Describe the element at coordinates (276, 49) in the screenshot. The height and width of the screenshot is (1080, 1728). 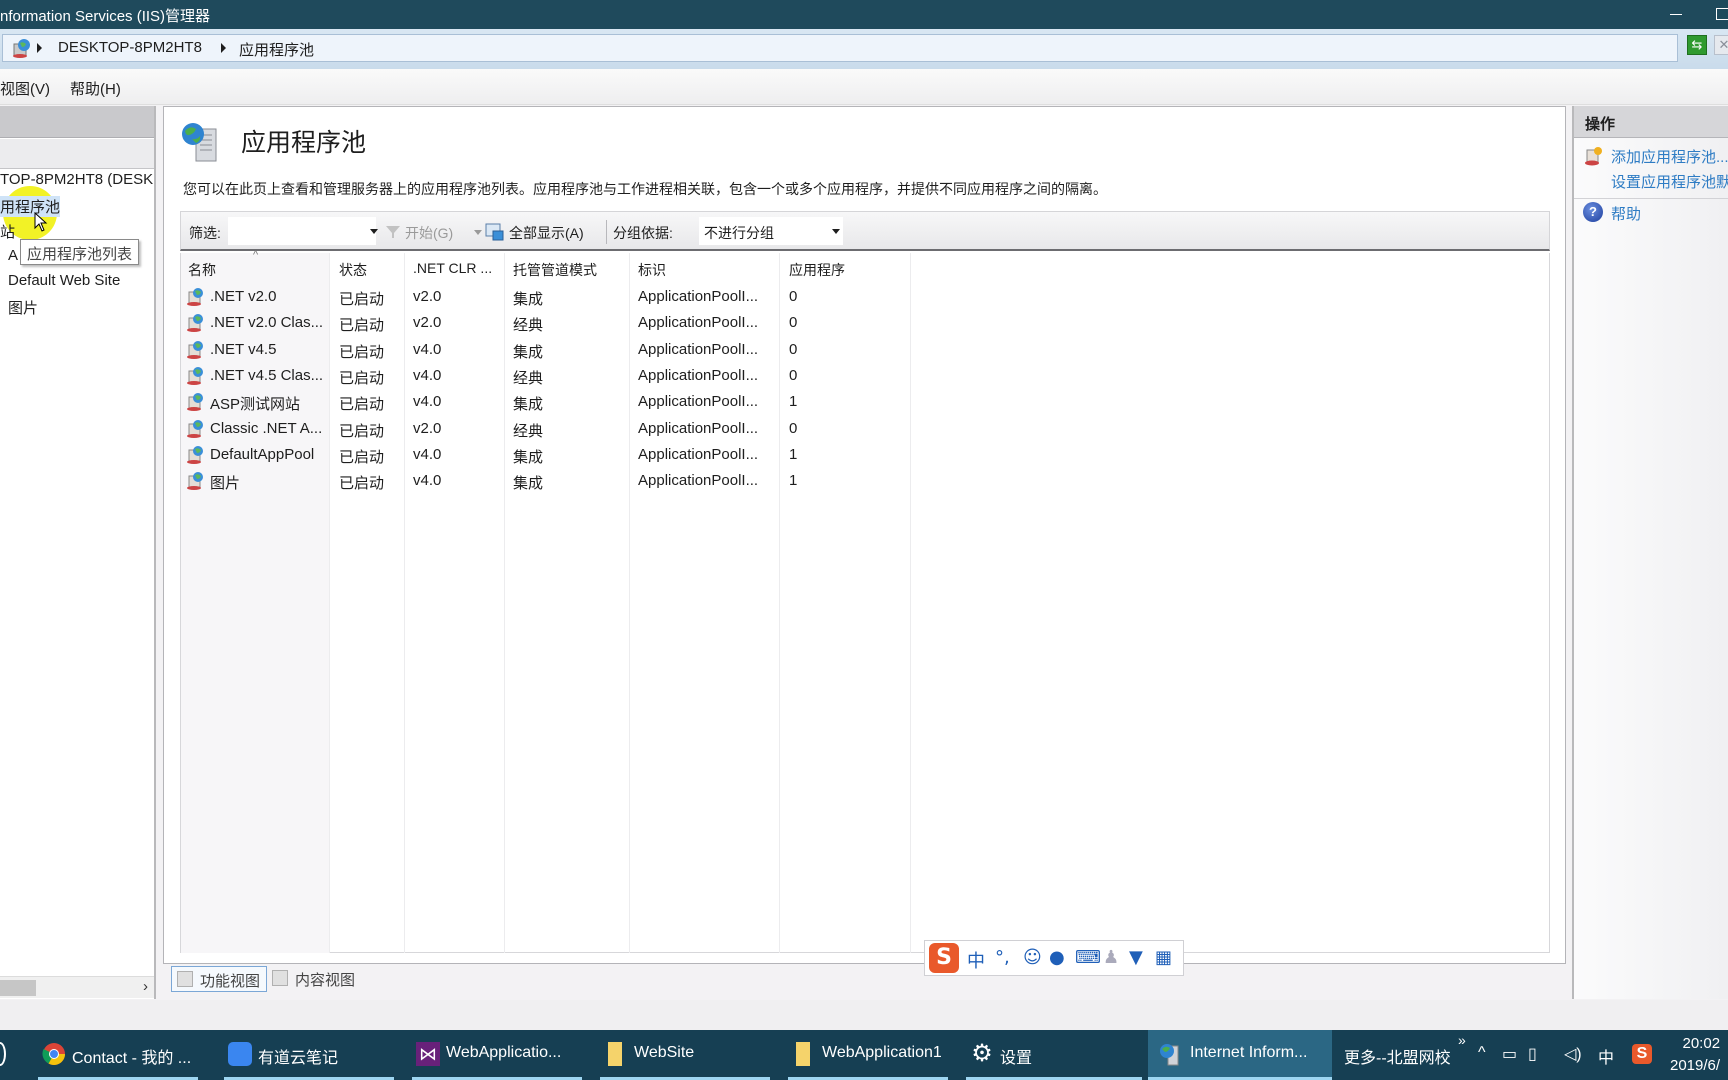
I see `breadcrumb-app-pools: 应用程序池` at that location.